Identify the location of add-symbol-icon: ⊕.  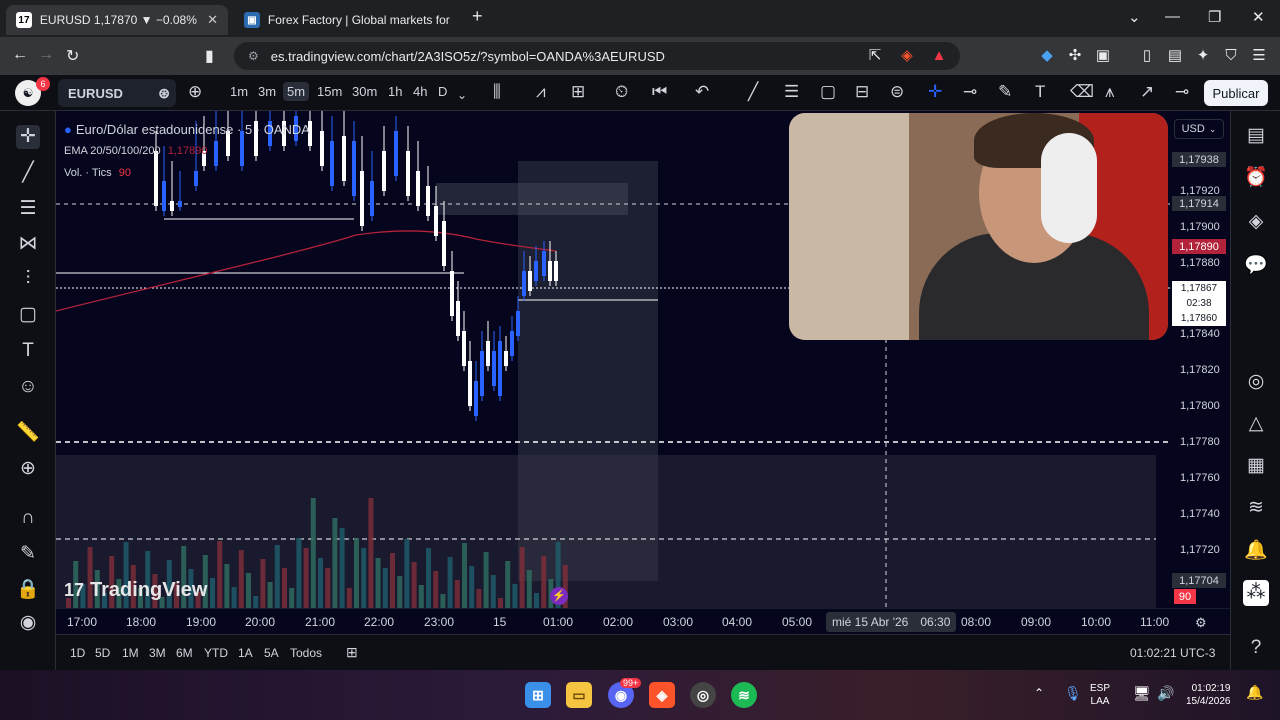
(195, 92).